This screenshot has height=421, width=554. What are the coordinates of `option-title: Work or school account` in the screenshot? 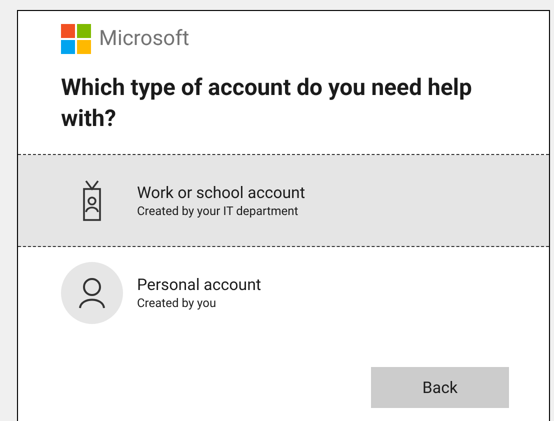 It's located at (221, 192).